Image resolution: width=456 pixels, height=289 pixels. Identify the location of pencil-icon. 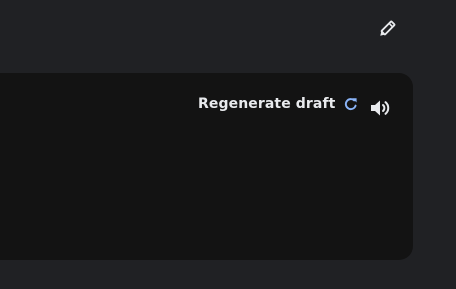
(387, 29).